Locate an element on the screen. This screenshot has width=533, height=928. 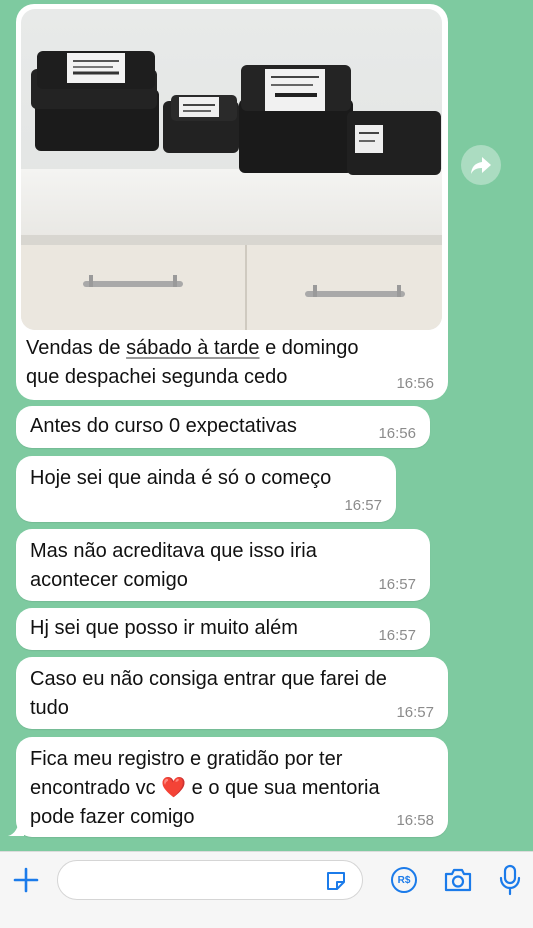
camera-icon is located at coordinates (458, 880).